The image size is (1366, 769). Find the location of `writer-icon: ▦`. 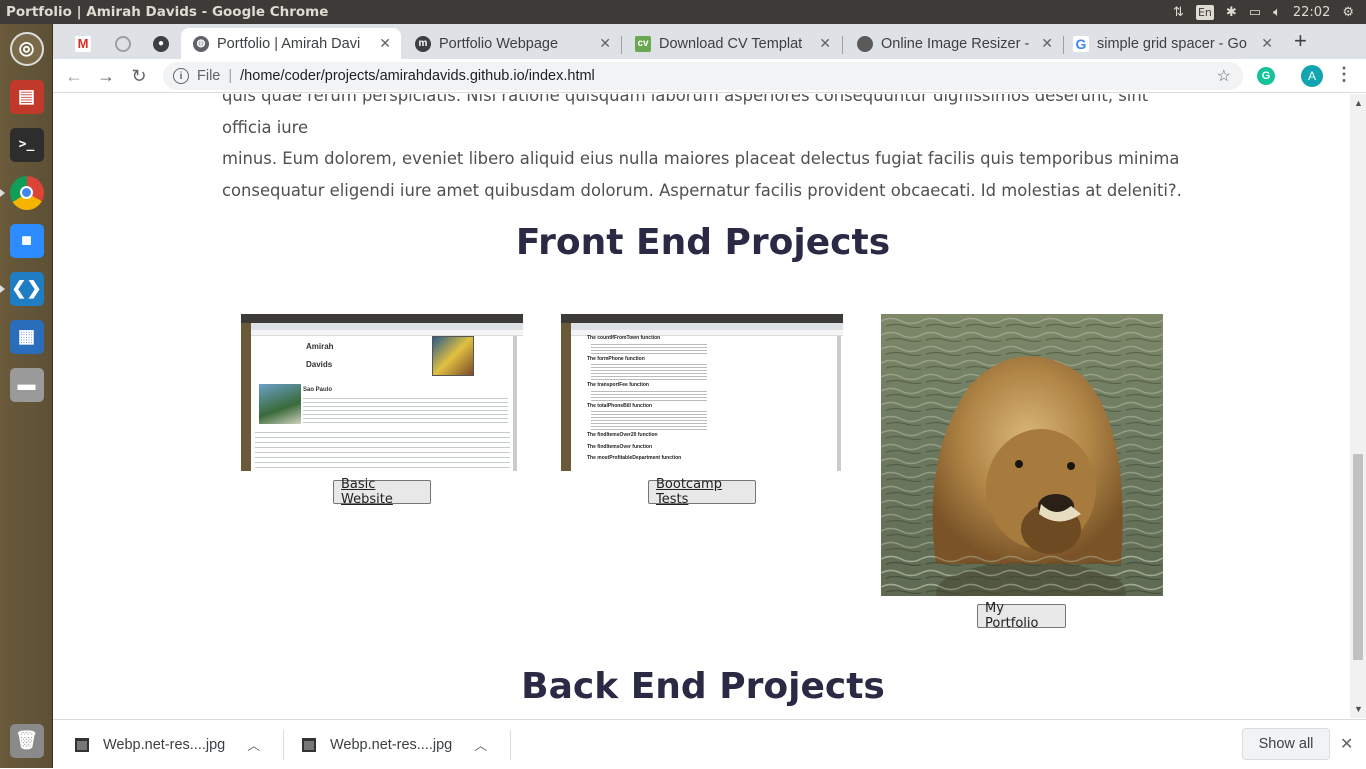

writer-icon: ▦ is located at coordinates (26, 336).